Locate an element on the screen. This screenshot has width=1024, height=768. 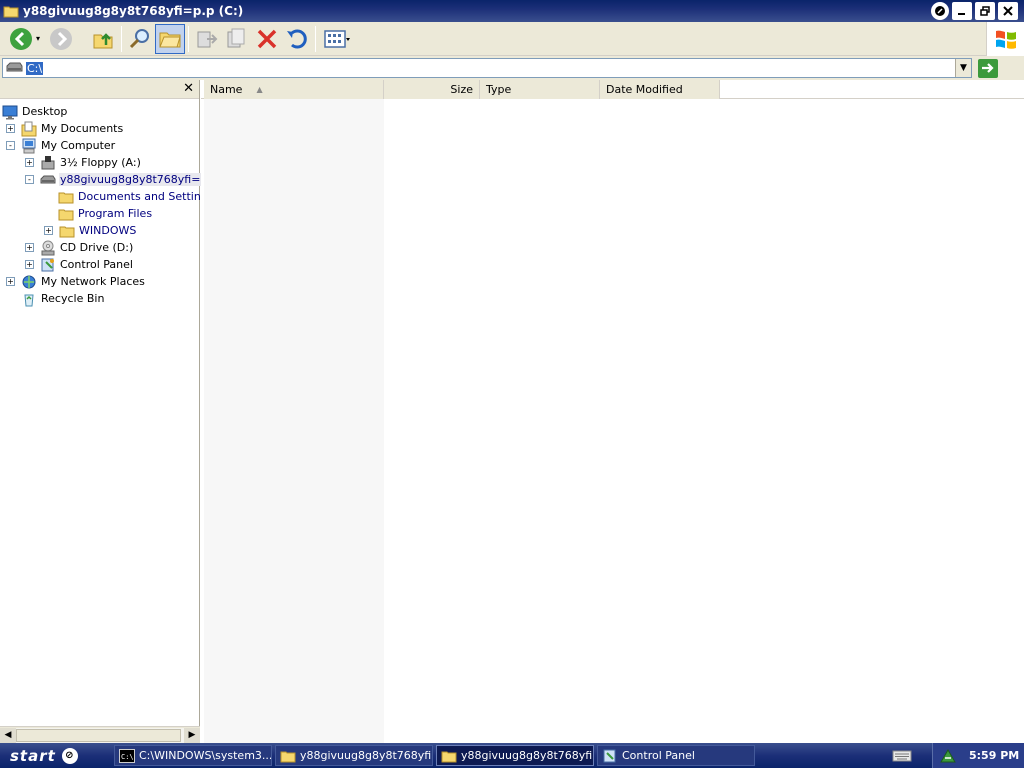
close-button is located at coordinates (1008, 11).